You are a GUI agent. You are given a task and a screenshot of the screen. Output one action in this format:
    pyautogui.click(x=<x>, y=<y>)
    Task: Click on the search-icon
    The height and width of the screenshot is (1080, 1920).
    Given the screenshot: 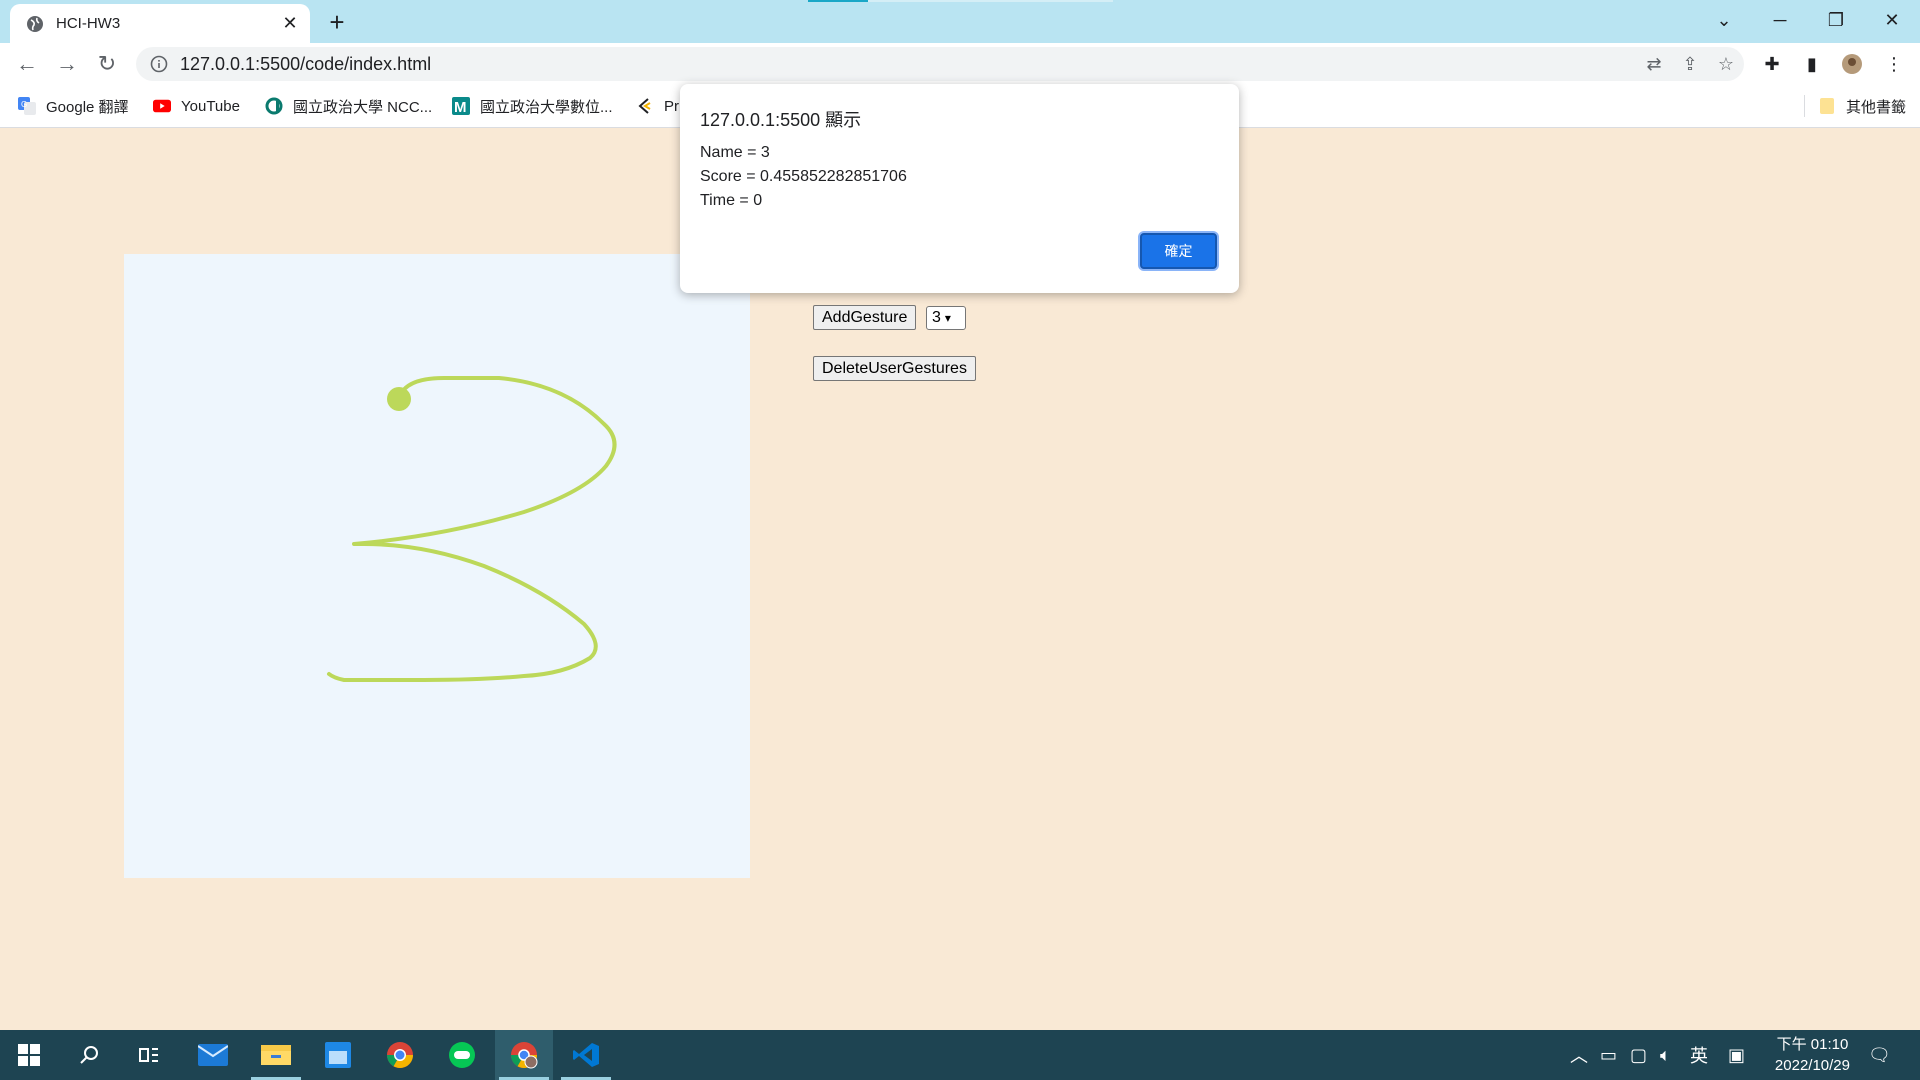 What is the action you would take?
    pyautogui.click(x=89, y=1055)
    